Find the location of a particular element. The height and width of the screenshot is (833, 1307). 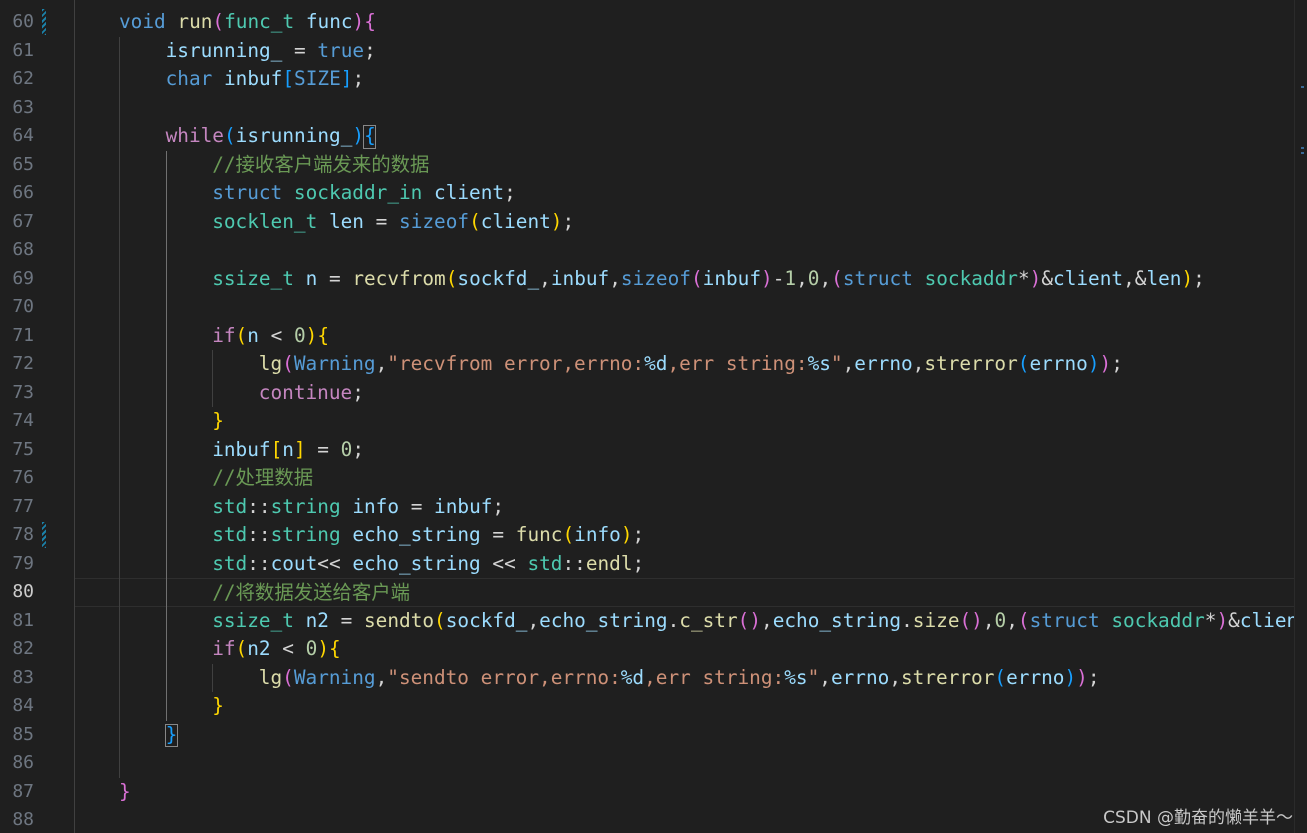

code-token: inbuf is located at coordinates (241, 449).